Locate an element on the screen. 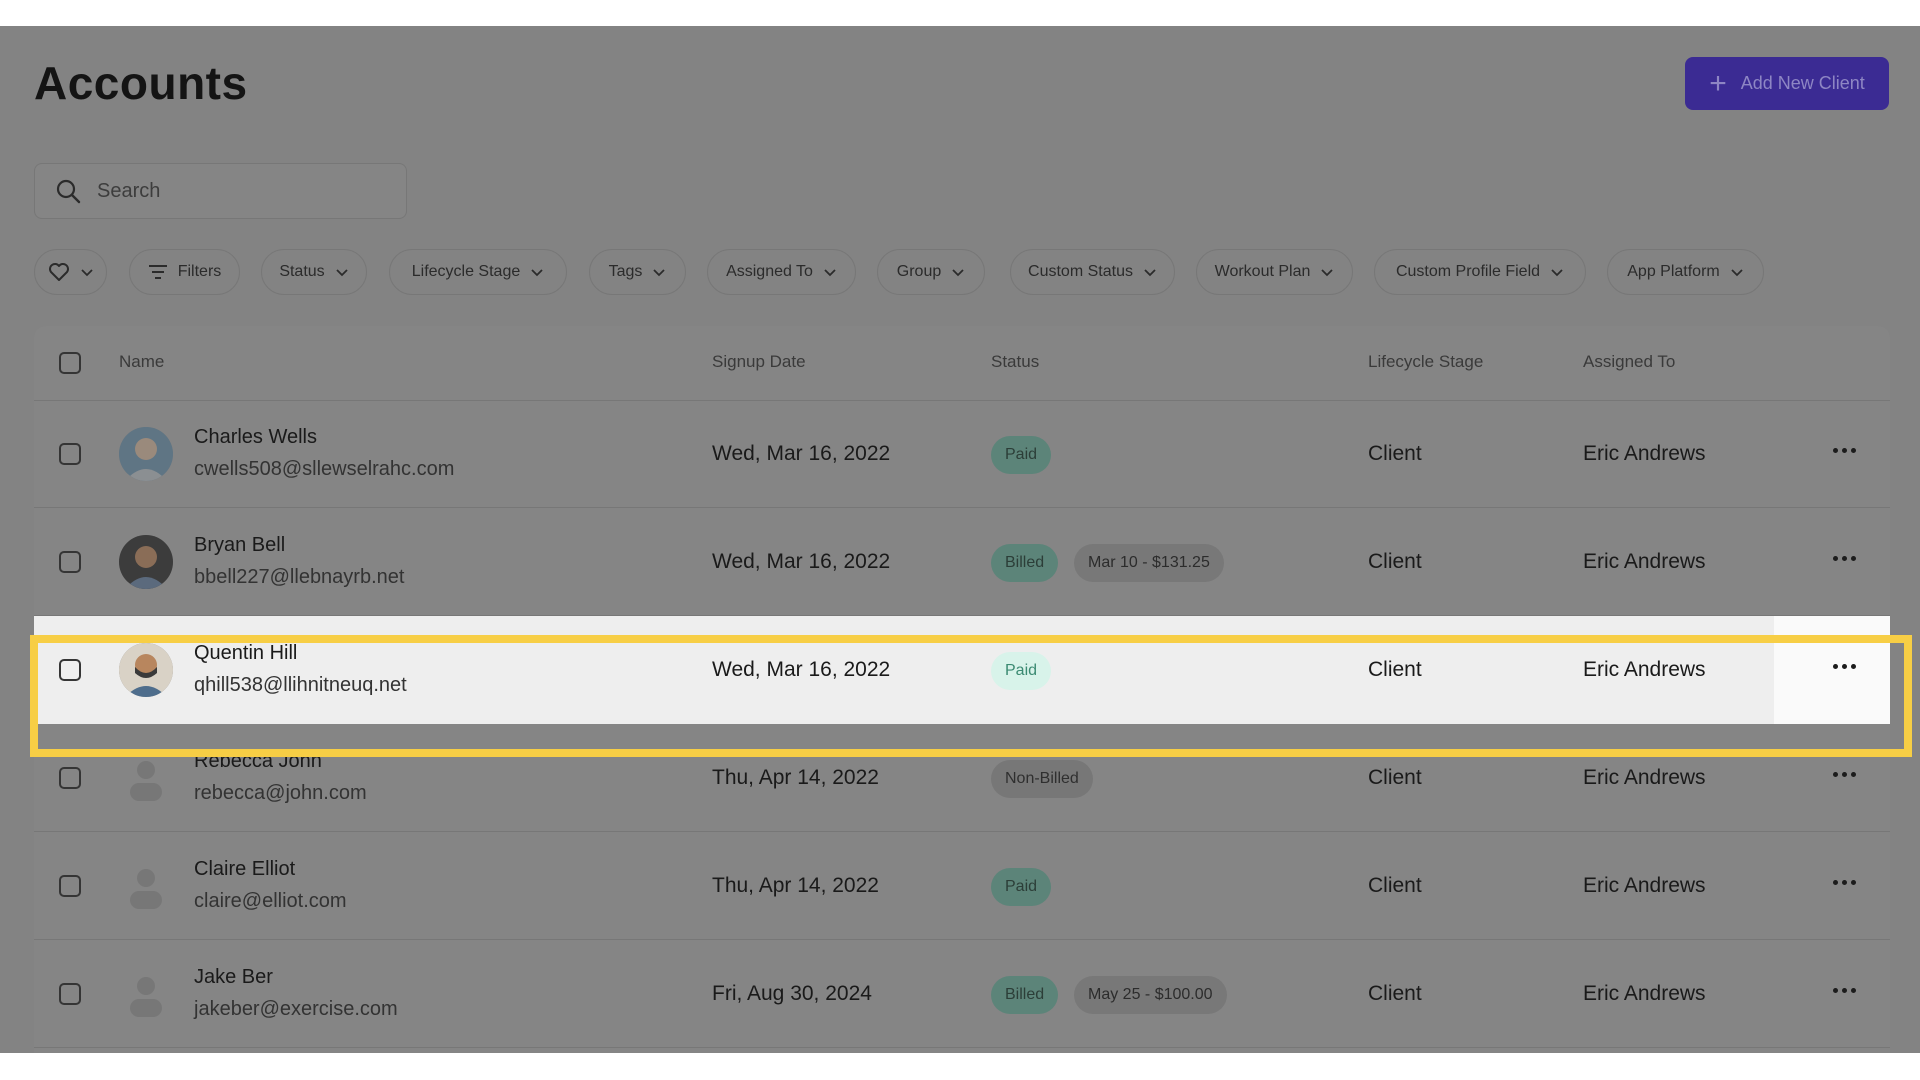 This screenshot has height=1080, width=1920. client-name: Rebecca John is located at coordinates (258, 761).